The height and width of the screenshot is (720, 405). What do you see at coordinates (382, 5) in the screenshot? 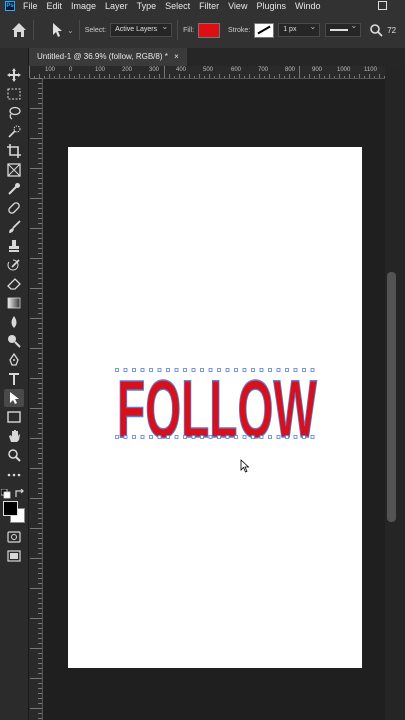
I see `window-restore-icon` at bounding box center [382, 5].